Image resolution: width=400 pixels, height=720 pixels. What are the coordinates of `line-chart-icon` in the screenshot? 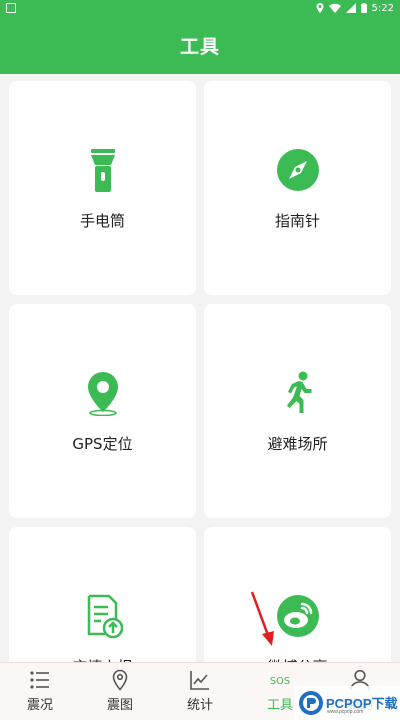 It's located at (199, 680).